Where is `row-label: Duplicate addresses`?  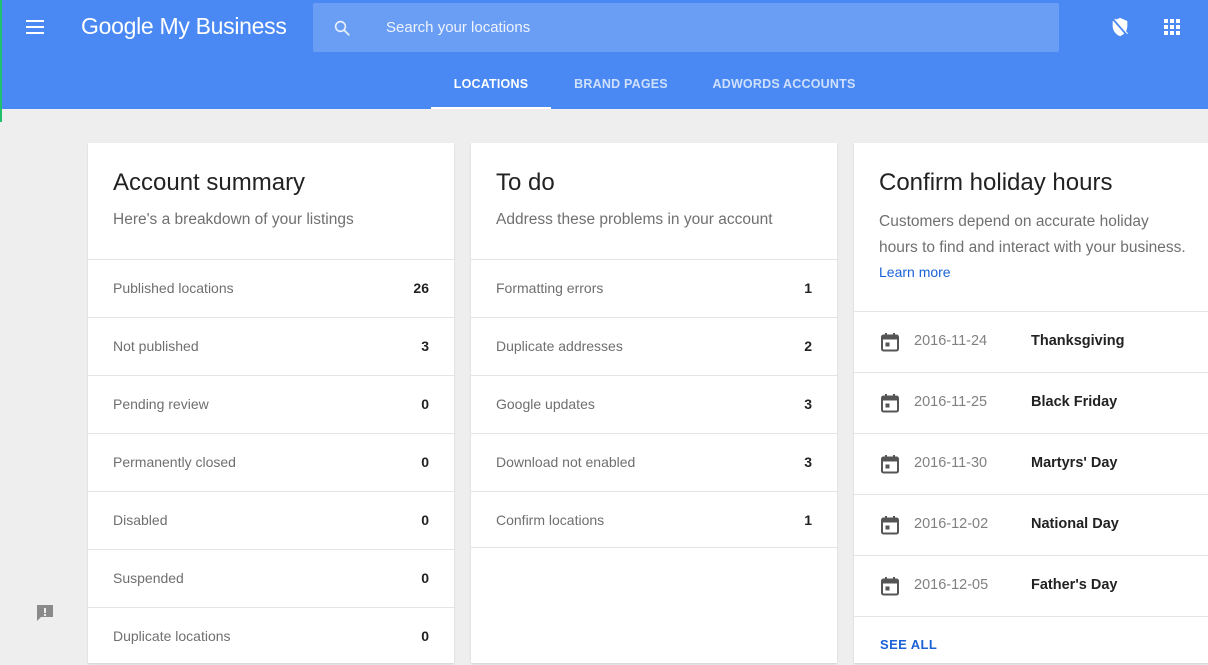
row-label: Duplicate addresses is located at coordinates (559, 346).